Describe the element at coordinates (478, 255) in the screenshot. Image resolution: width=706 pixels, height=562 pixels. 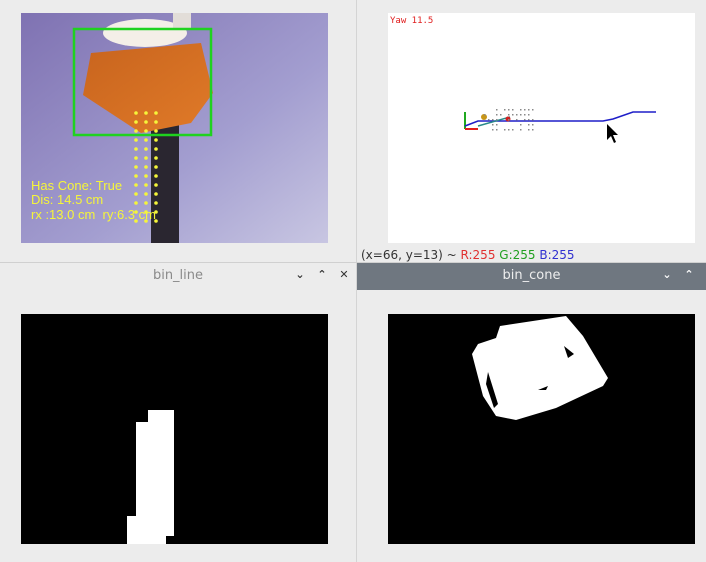
I see `status-r: R:255` at that location.